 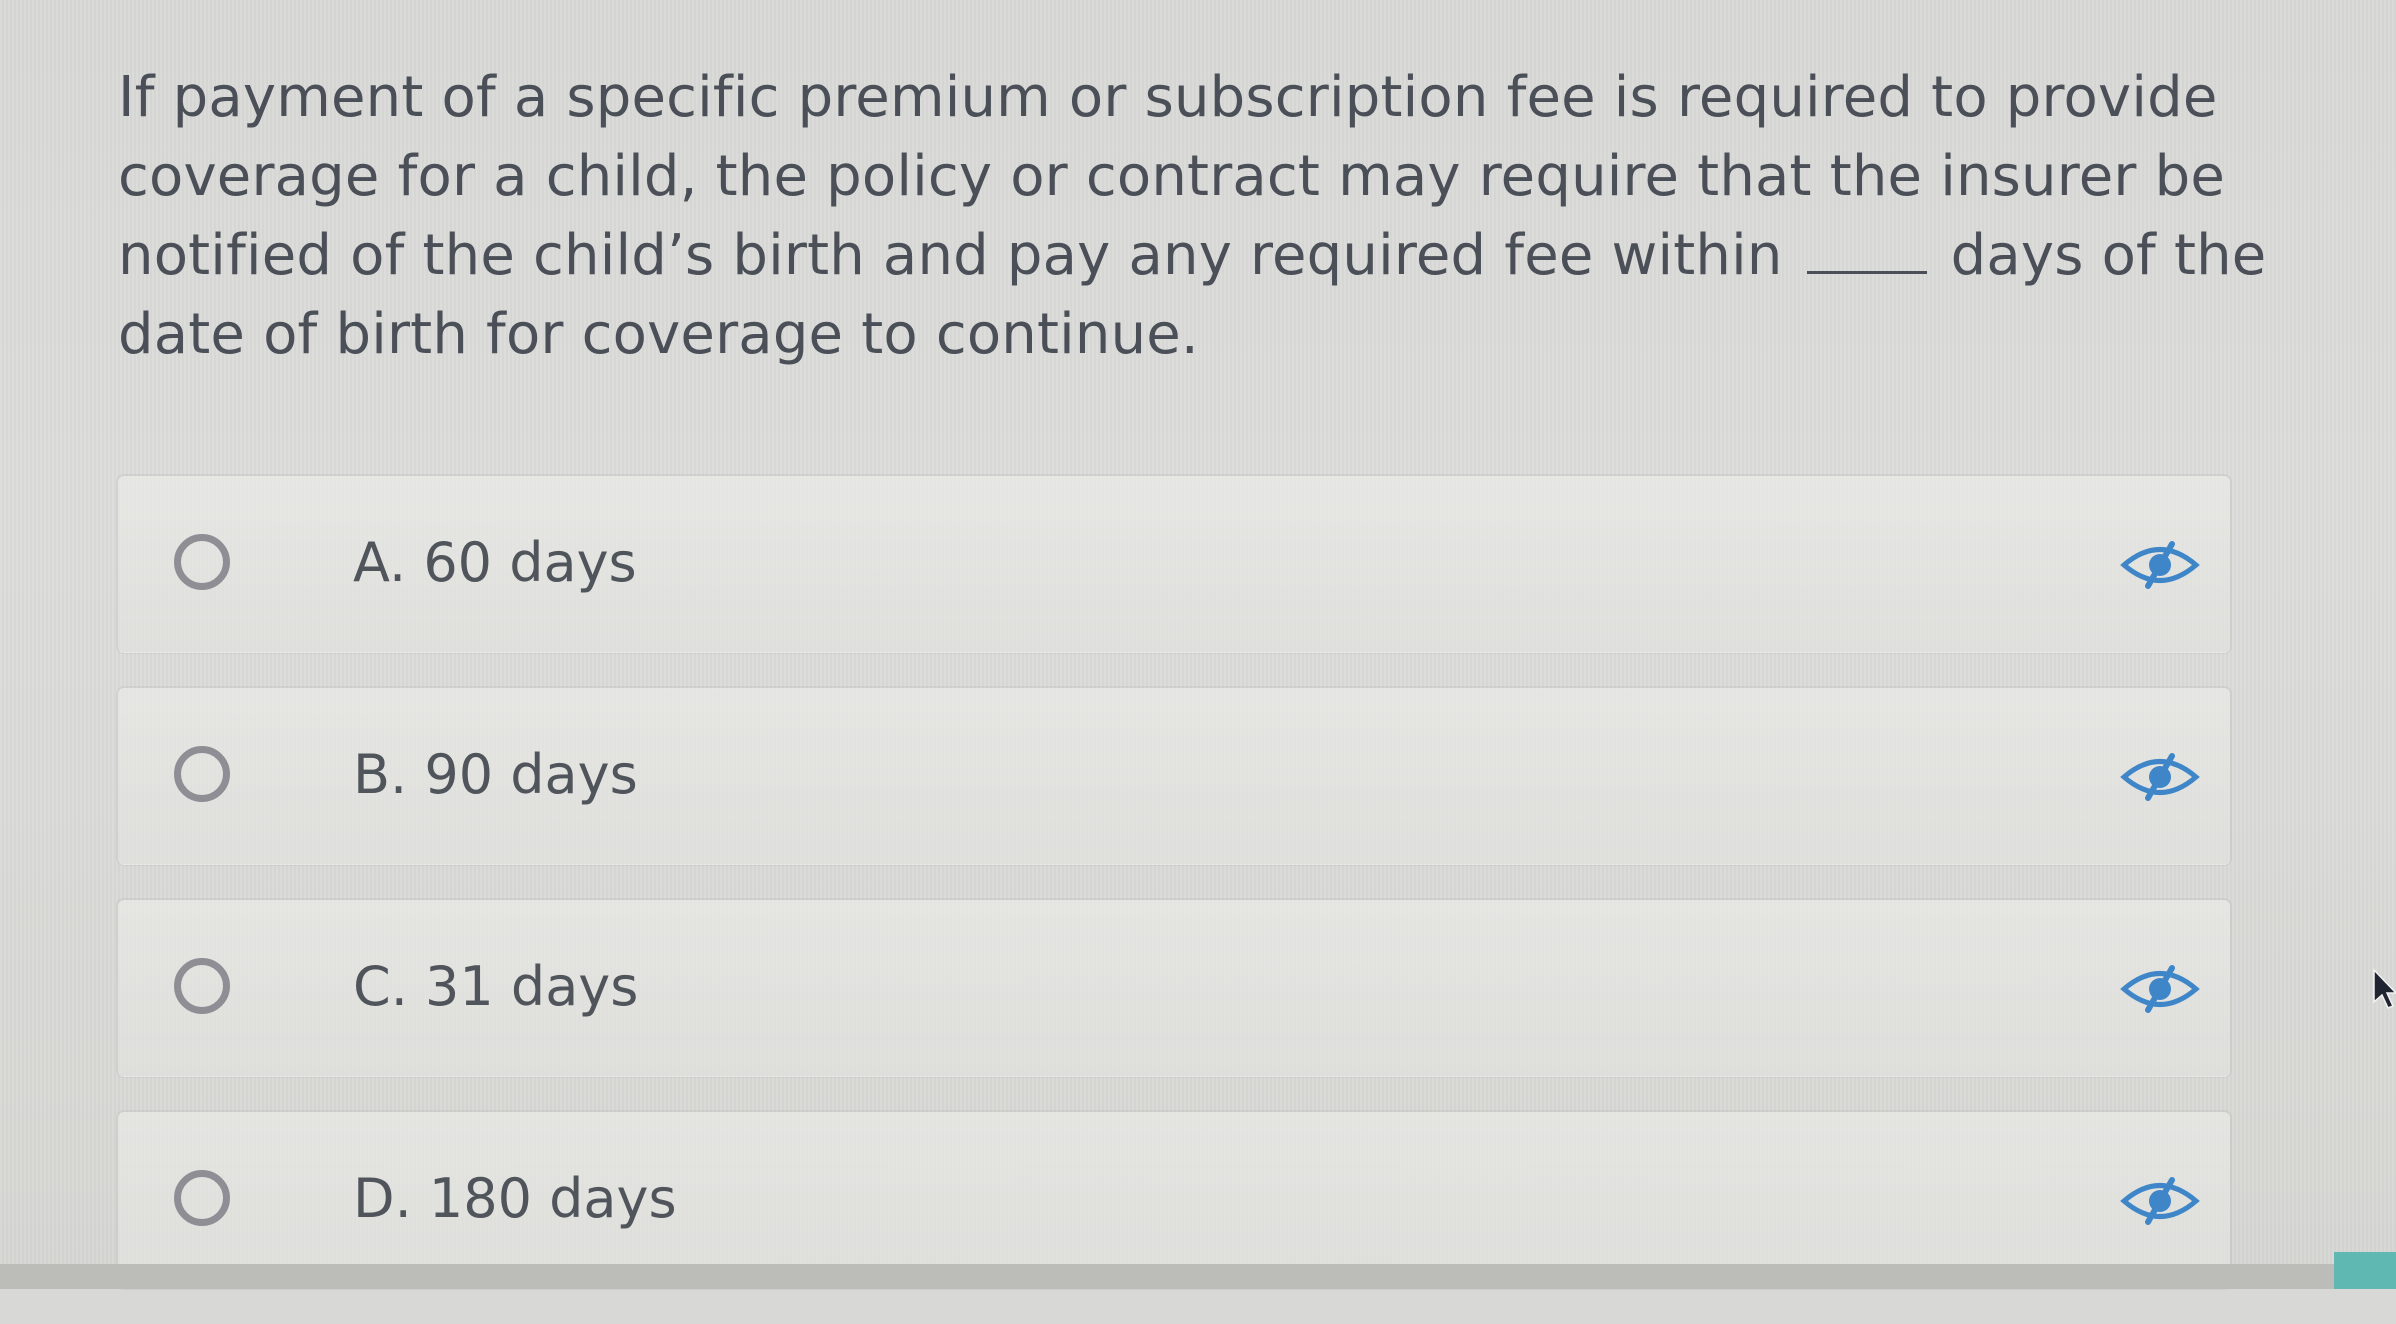 I want to click on option-label-d: D. 180 days, so click(x=515, y=1198).